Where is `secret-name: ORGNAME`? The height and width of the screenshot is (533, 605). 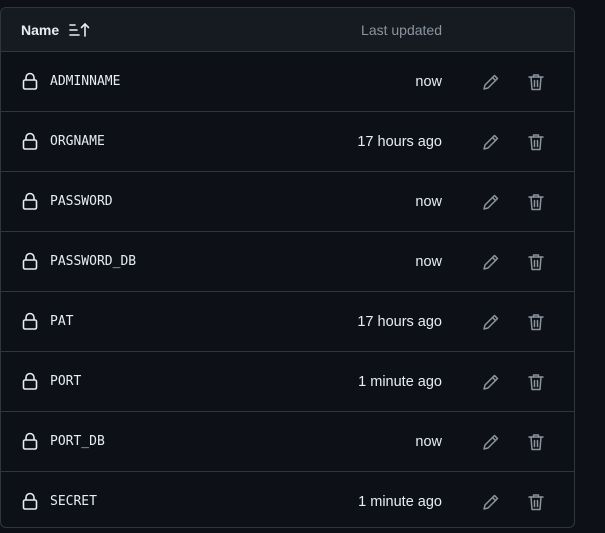
secret-name: ORGNAME is located at coordinates (77, 141).